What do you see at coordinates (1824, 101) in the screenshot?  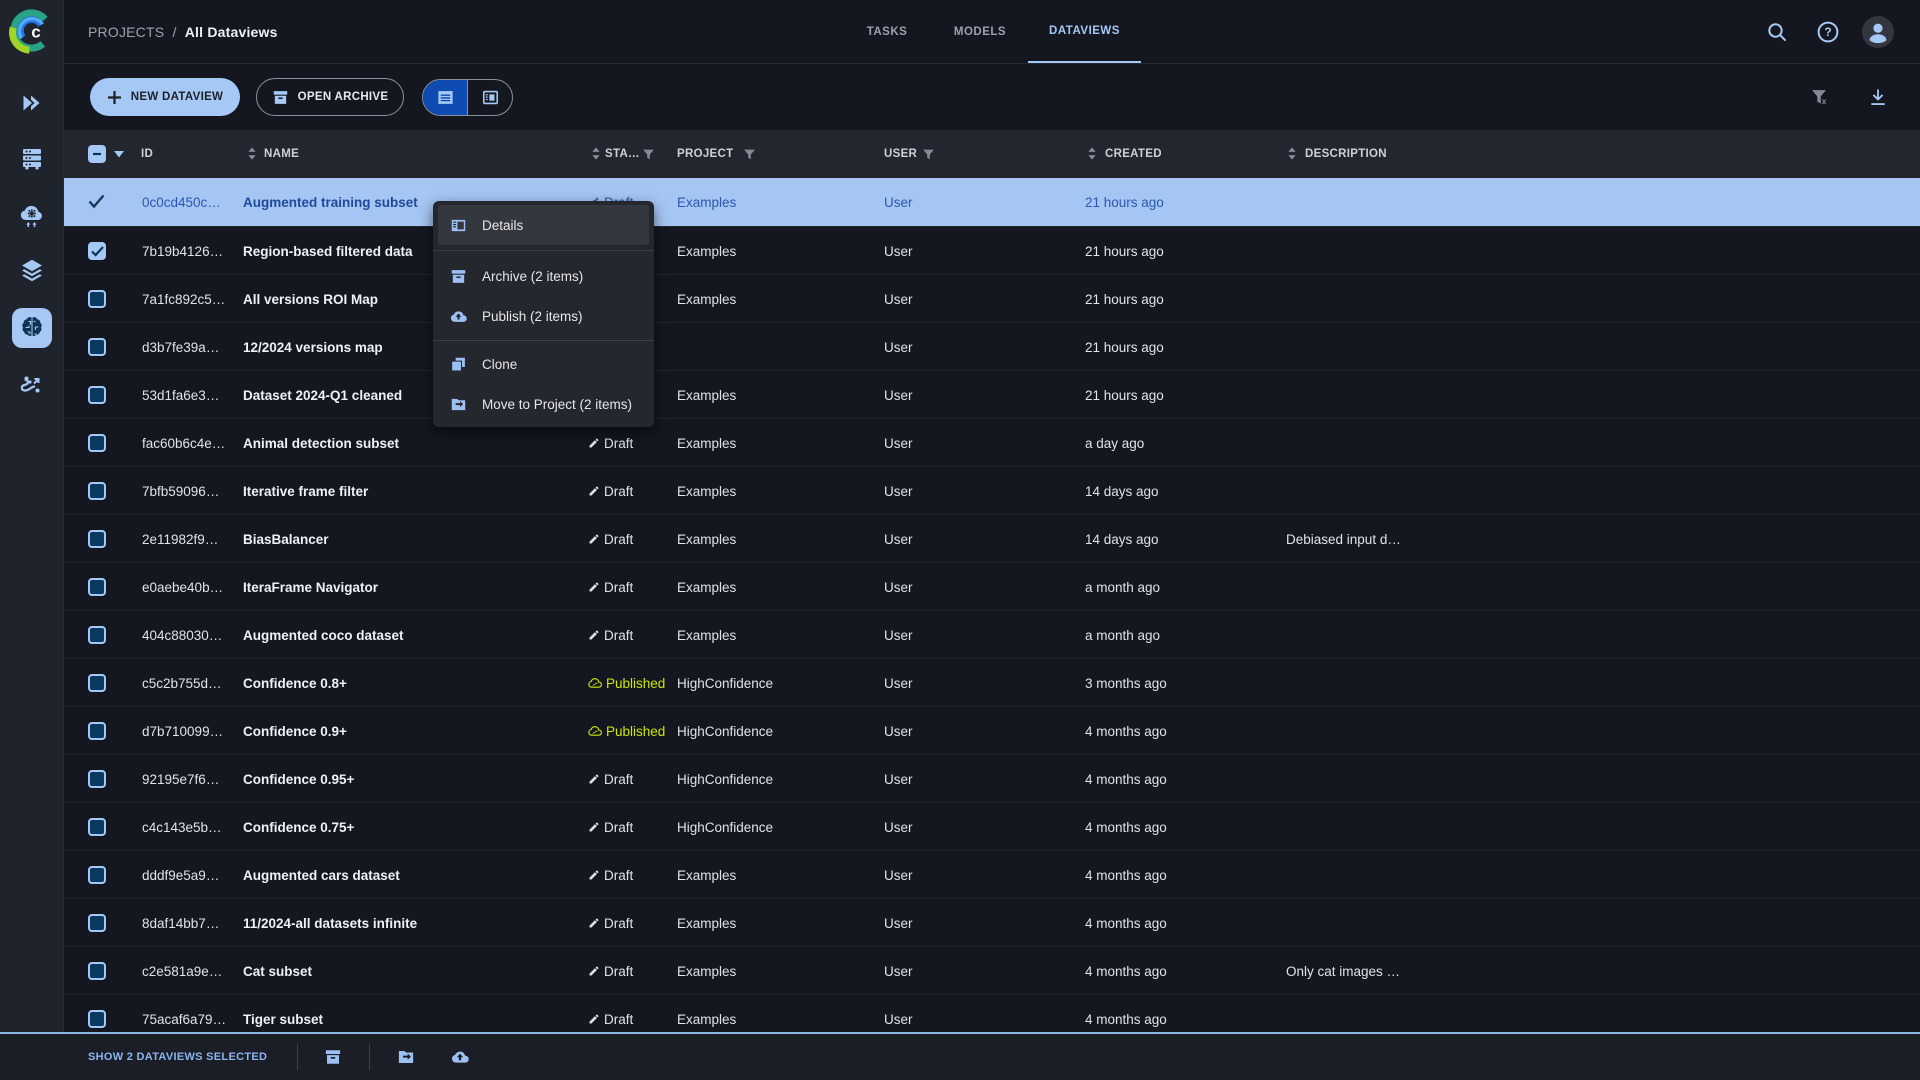 I see `svg-text: x` at bounding box center [1824, 101].